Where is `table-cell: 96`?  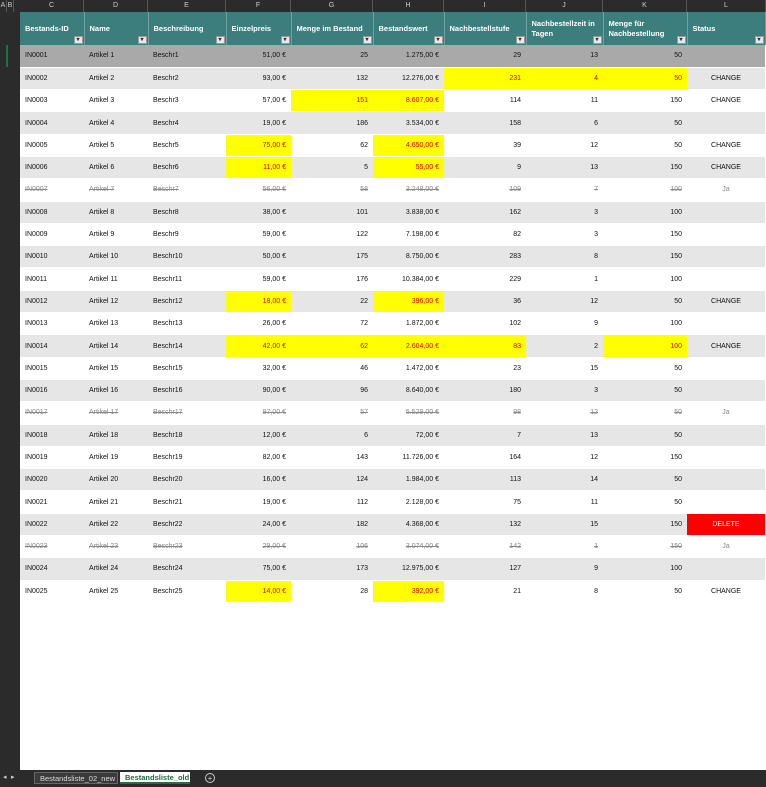
table-cell: 96 is located at coordinates (332, 391).